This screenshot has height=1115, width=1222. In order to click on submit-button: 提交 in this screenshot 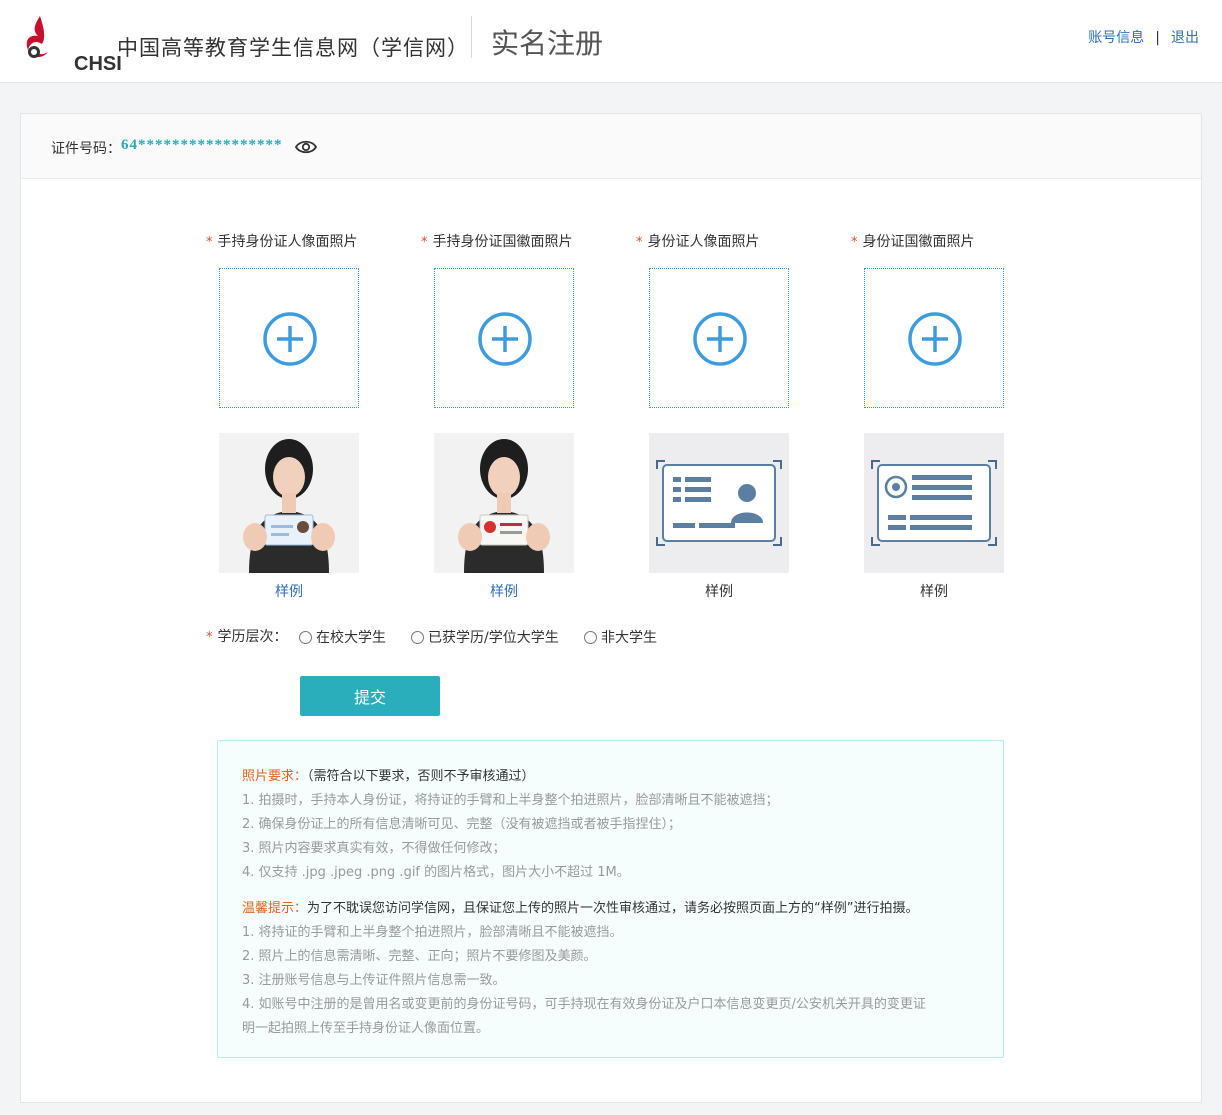, I will do `click(370, 696)`.